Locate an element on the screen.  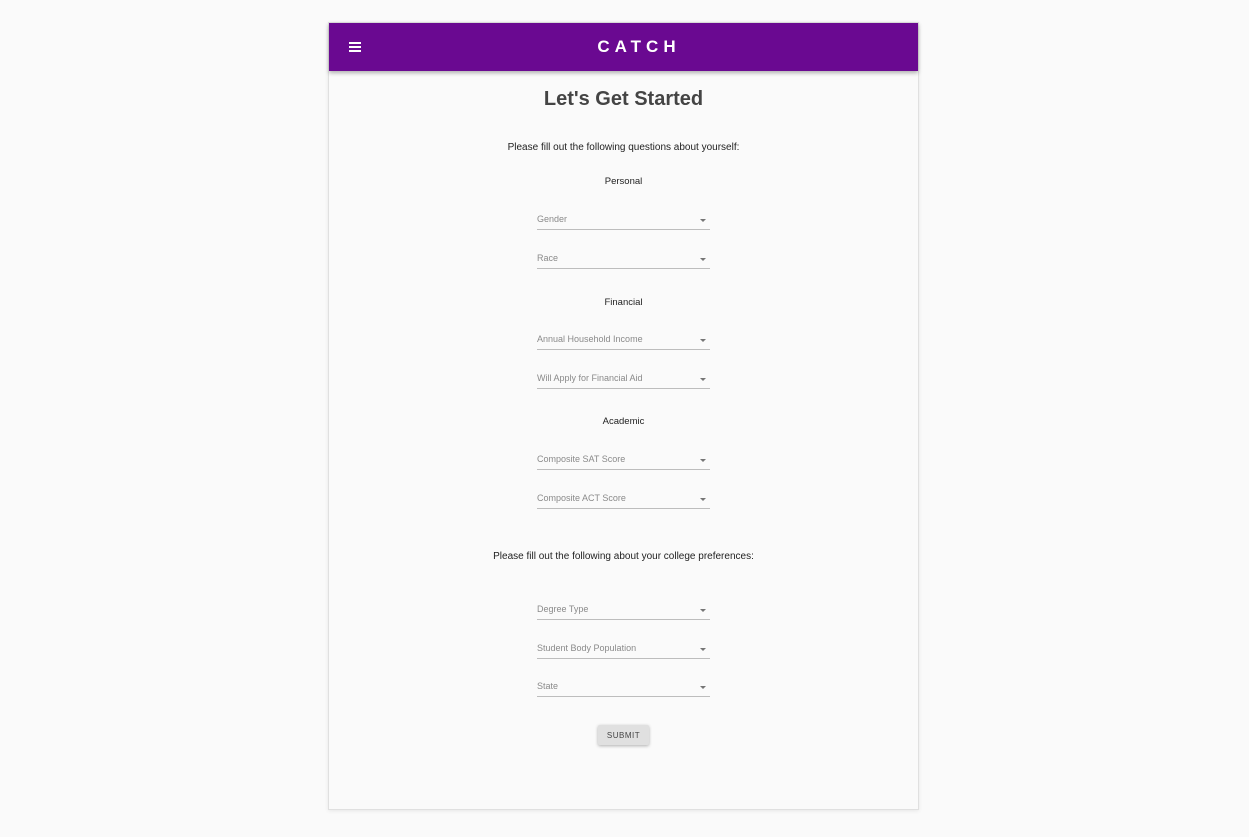
section-label-academic: Academic is located at coordinates (623, 421).